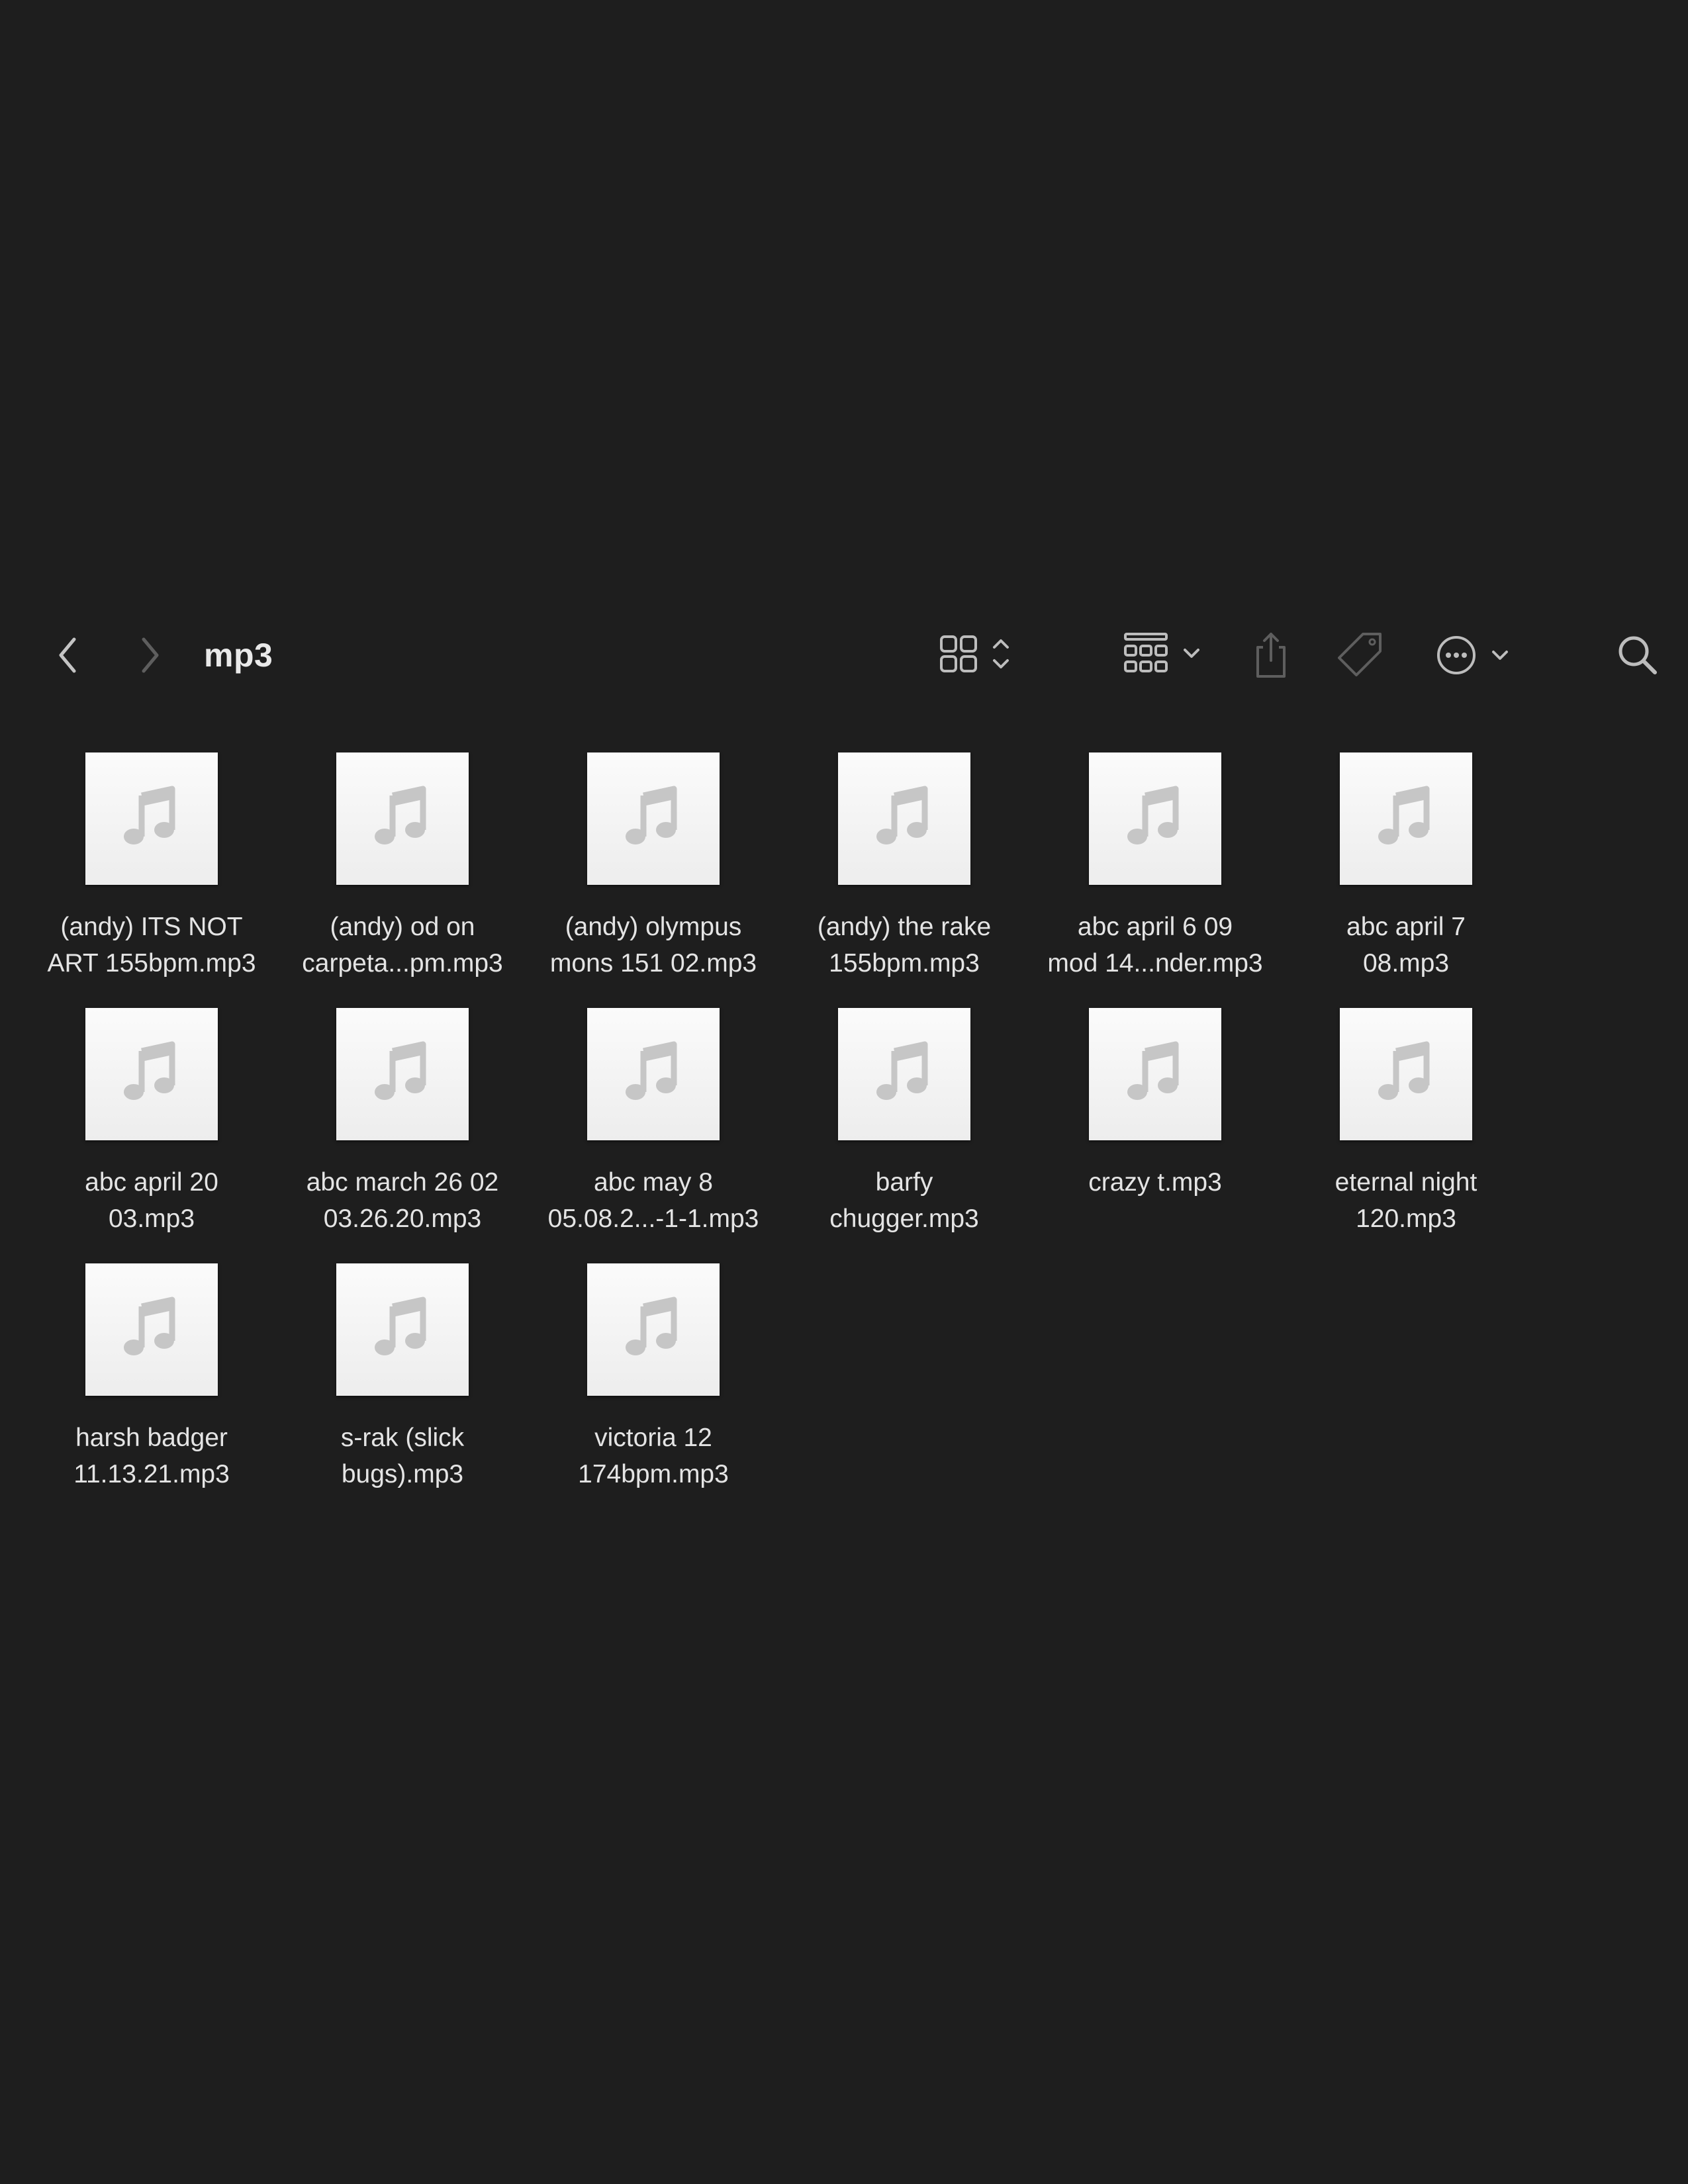  I want to click on file-name-line-2: chugger.mp3, so click(904, 1219).